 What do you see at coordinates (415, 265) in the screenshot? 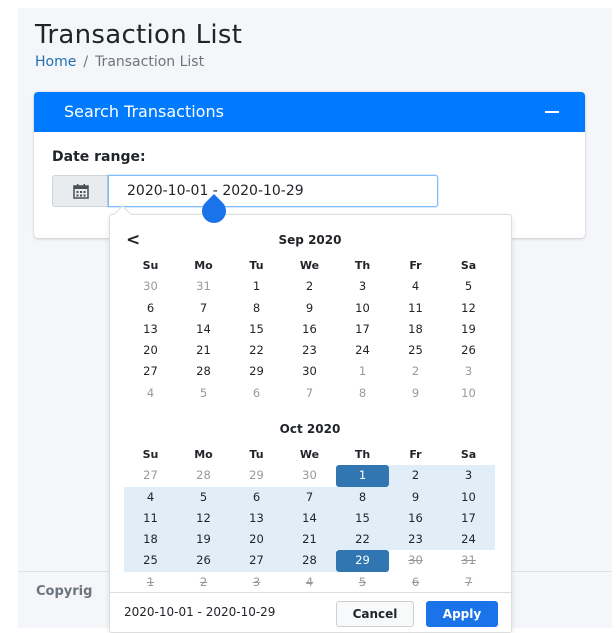
I see `weekday-header: Fr` at bounding box center [415, 265].